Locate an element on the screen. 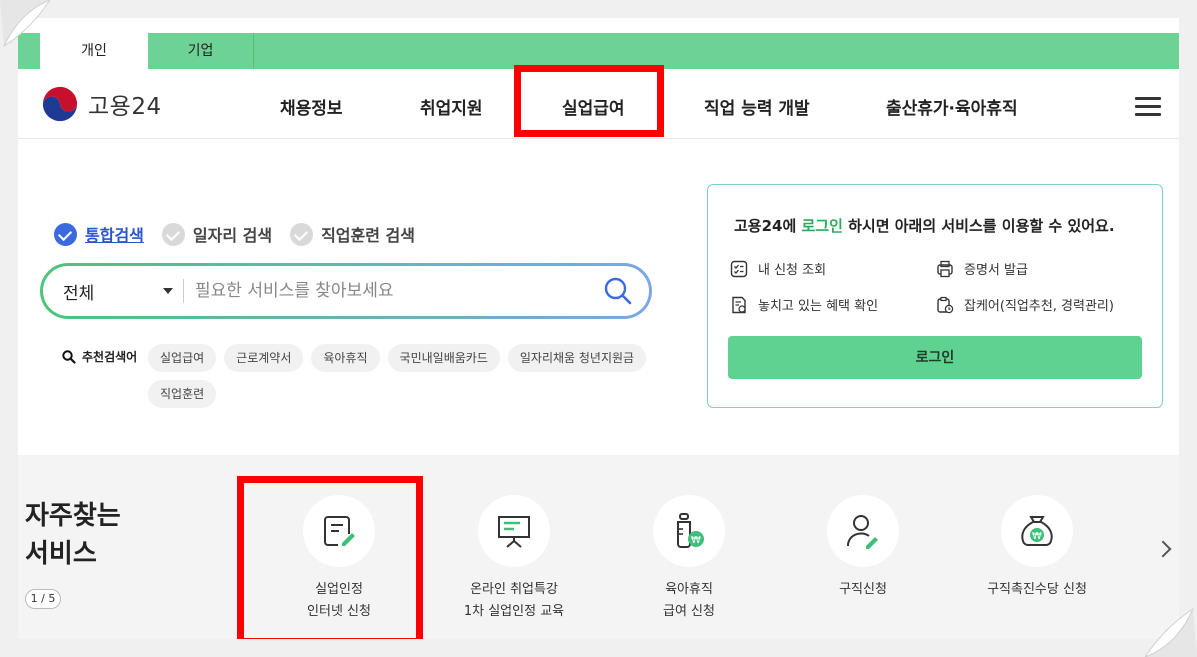 The image size is (1197, 657). divider is located at coordinates (183, 291).